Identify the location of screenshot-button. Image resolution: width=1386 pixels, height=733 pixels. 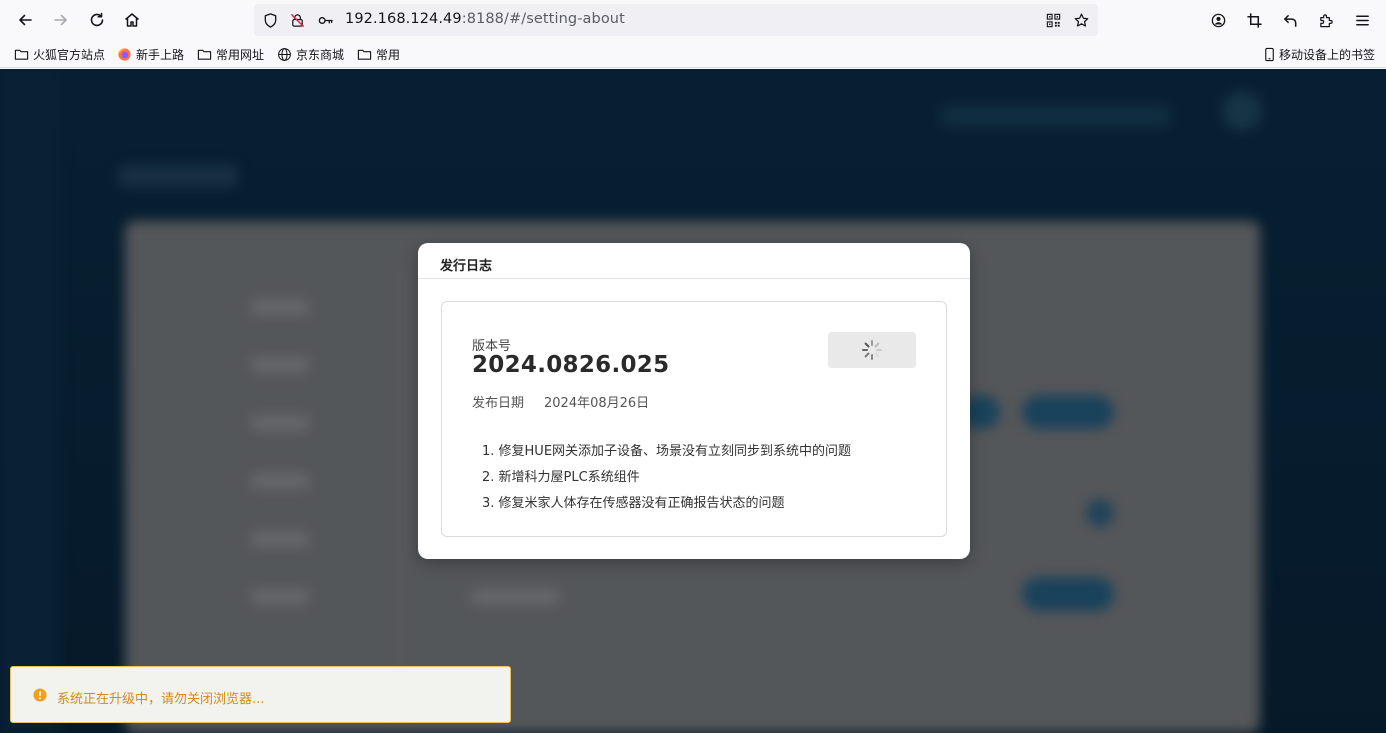
(1254, 20).